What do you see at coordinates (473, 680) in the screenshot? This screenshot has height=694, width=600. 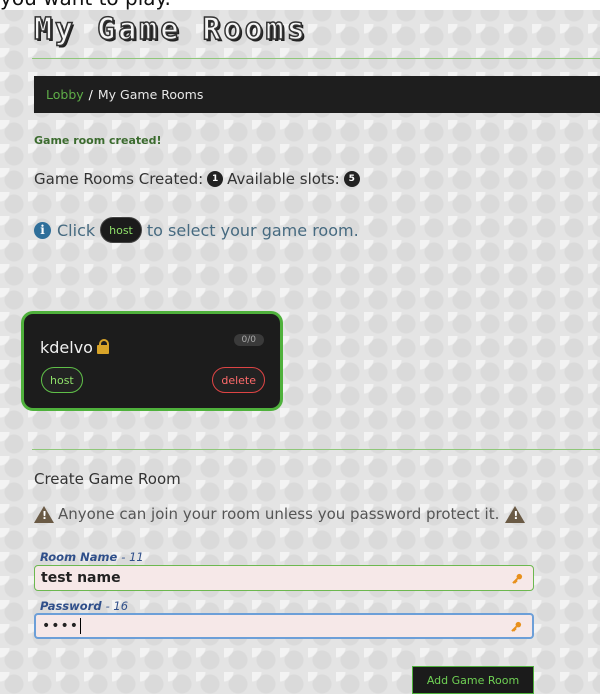 I see `add-game-room-button: Add Game Room` at bounding box center [473, 680].